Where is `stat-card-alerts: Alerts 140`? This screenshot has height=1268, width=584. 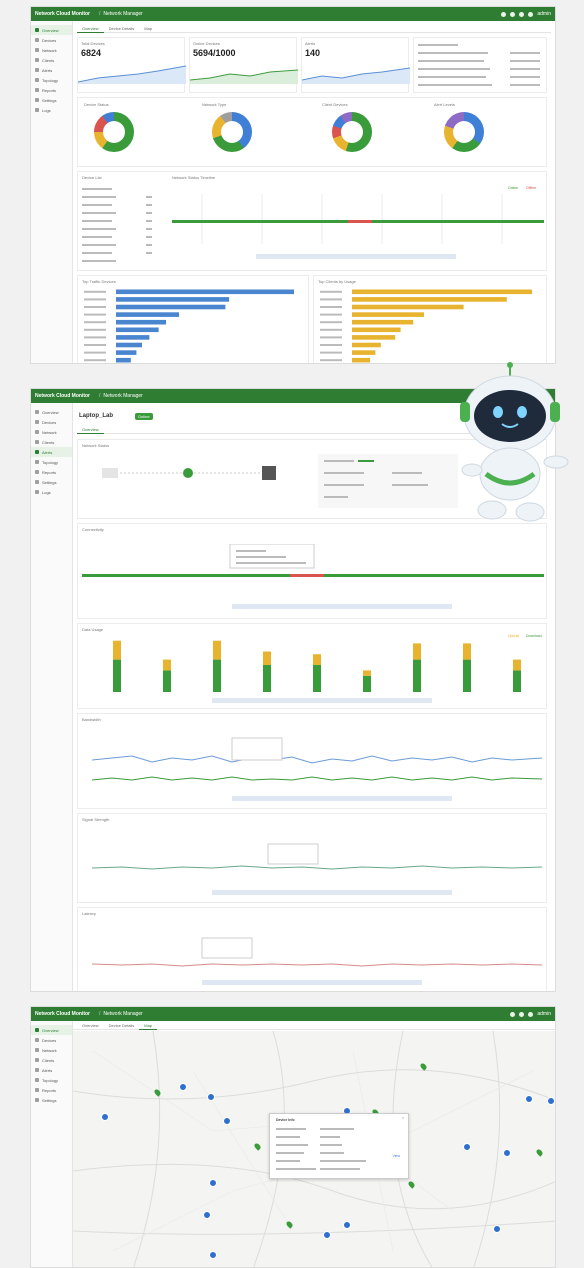 stat-card-alerts: Alerts 140 is located at coordinates (355, 65).